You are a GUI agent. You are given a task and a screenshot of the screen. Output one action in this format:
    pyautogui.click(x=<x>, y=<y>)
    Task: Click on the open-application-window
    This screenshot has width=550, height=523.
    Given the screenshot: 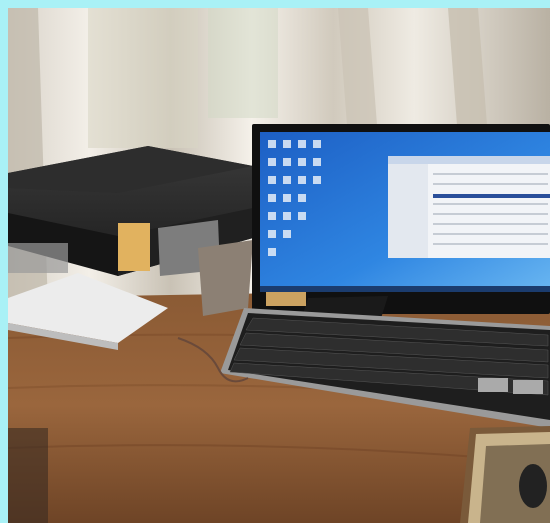 What is the action you would take?
    pyautogui.click(x=469, y=207)
    